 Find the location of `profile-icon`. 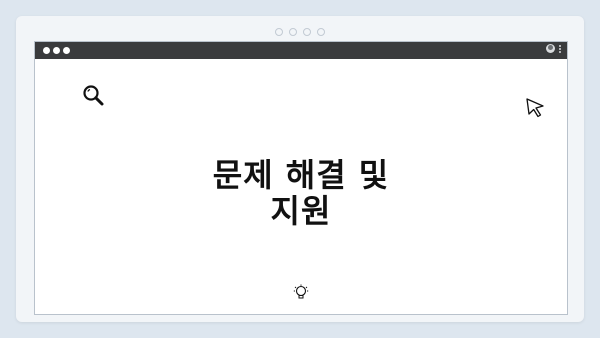

profile-icon is located at coordinates (550, 48).